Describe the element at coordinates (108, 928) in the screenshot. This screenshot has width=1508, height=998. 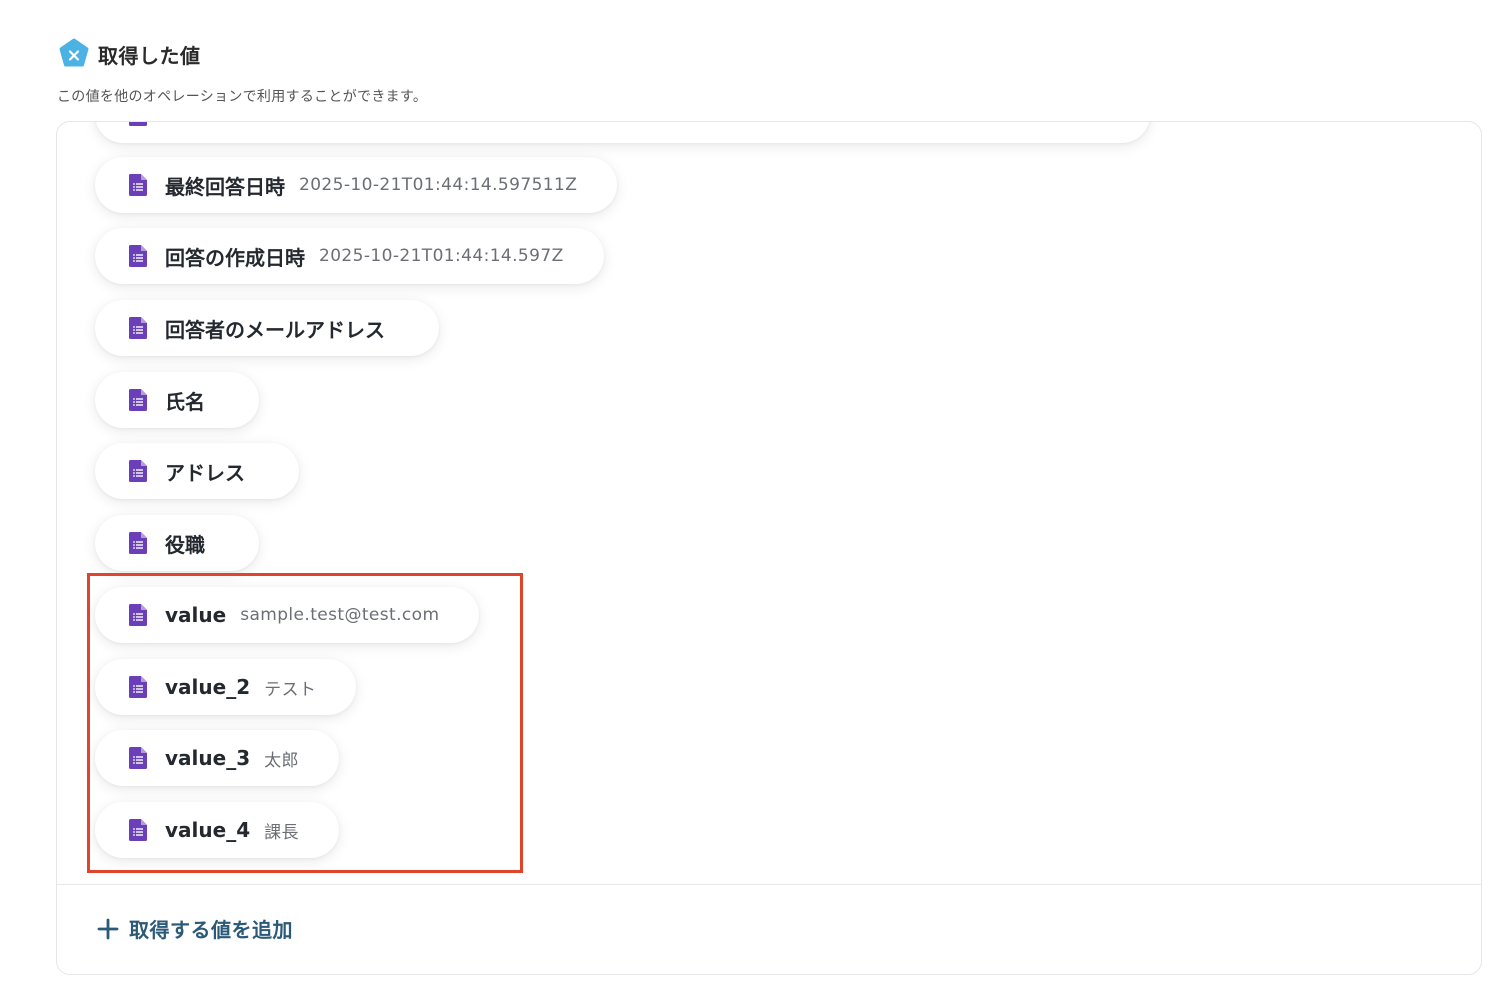
I see `plus-icon` at that location.